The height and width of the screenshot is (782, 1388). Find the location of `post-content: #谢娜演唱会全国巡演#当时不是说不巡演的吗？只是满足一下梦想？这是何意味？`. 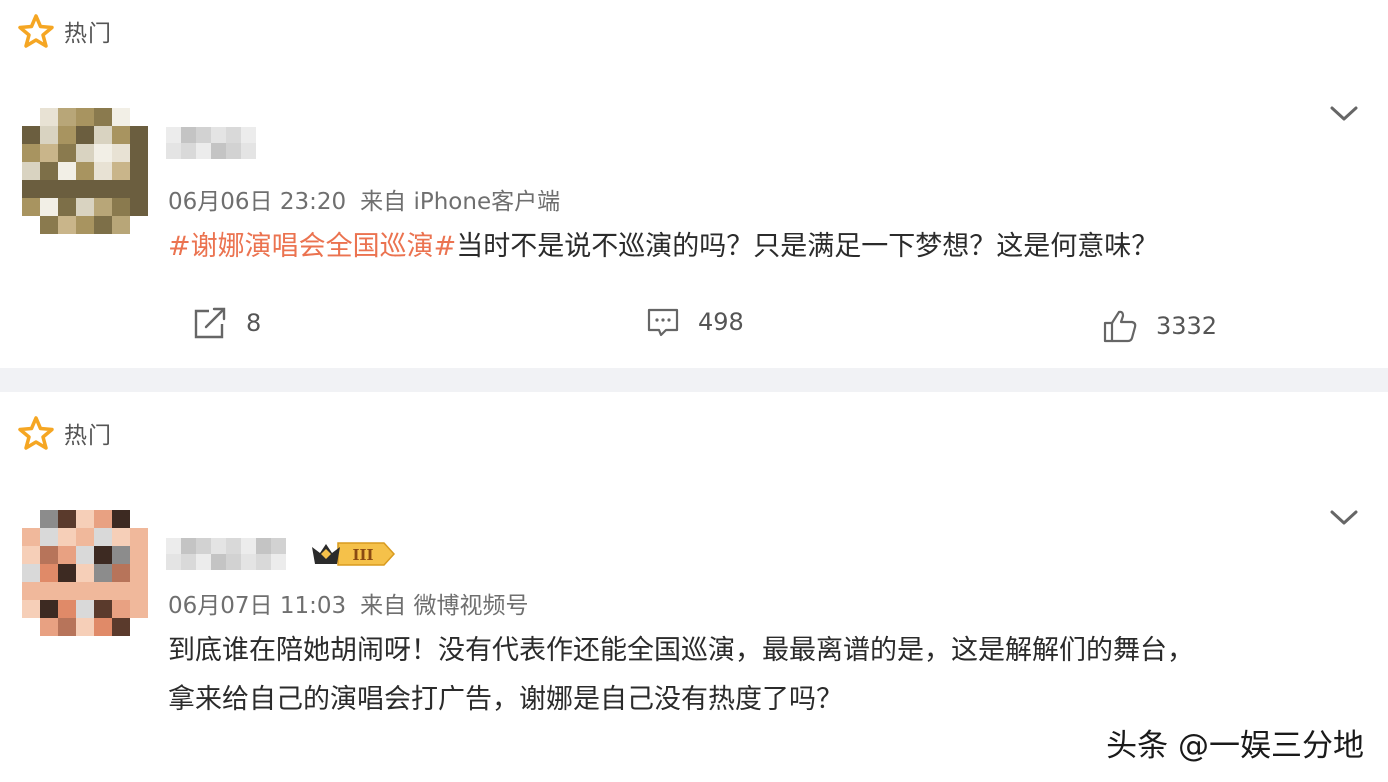

post-content: #谢娜演唱会全国巡演#当时不是说不巡演的吗？只是满足一下梦想？这是何意味？ is located at coordinates (663, 246).